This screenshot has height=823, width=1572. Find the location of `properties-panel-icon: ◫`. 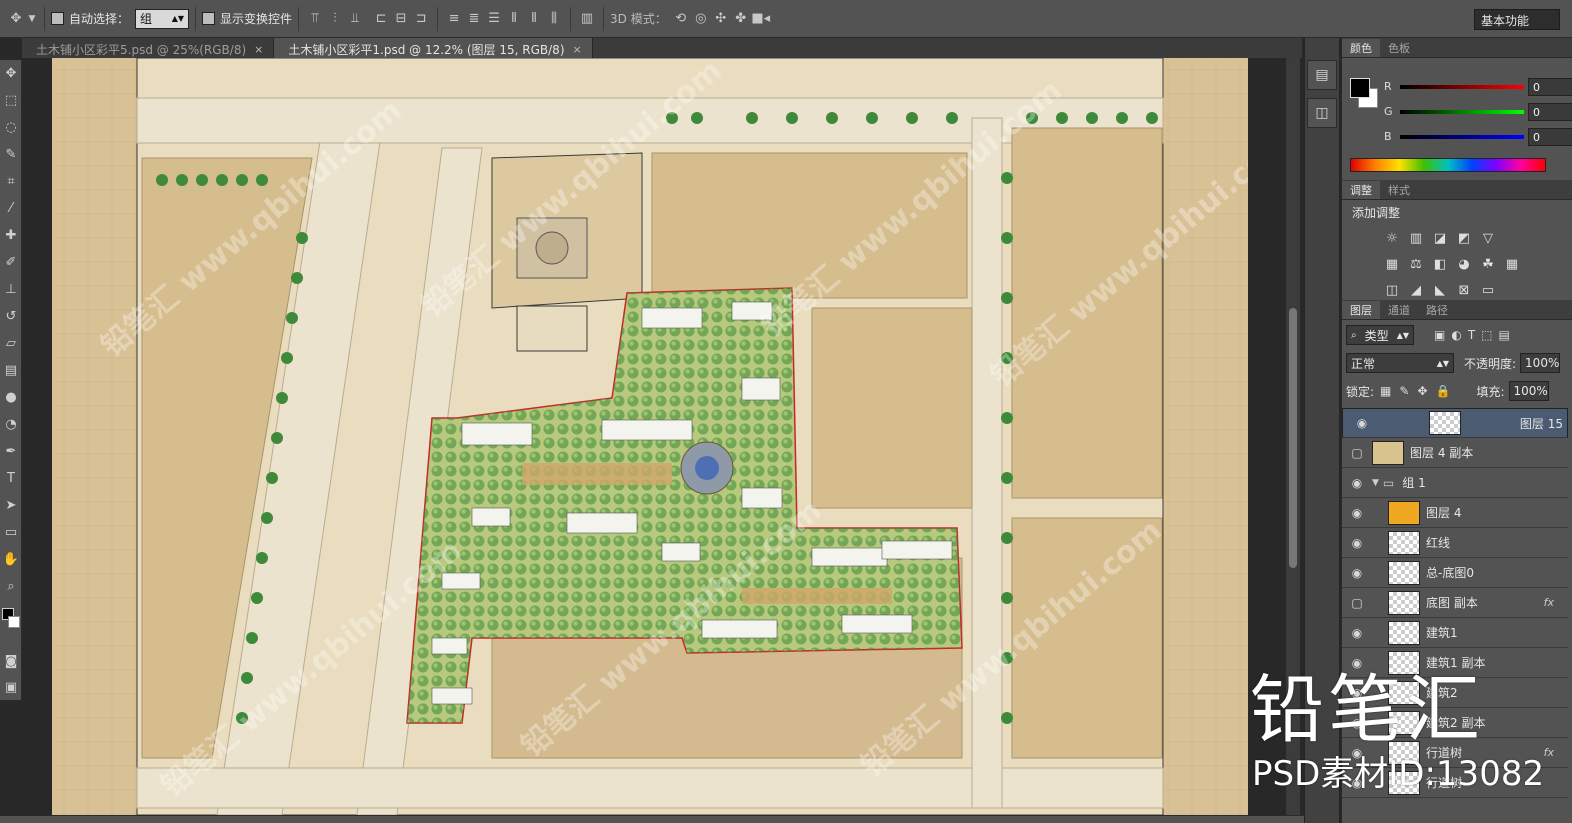

properties-panel-icon: ◫ is located at coordinates (1322, 113).